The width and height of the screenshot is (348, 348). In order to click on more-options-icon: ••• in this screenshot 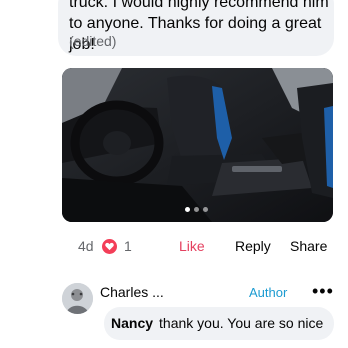, I will do `click(323, 291)`.